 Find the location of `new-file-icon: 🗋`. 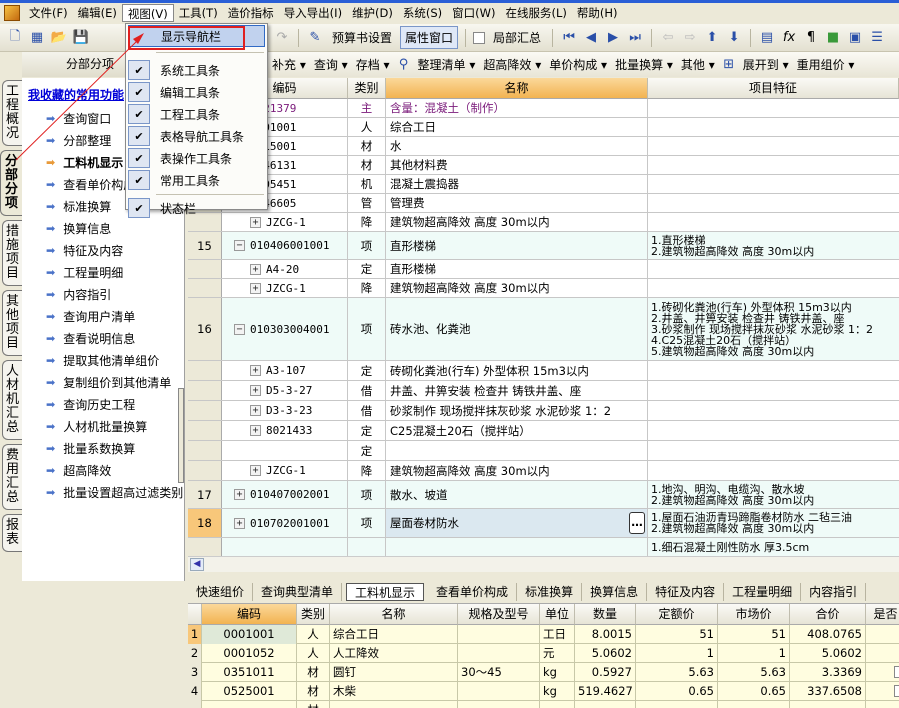

new-file-icon: 🗋 is located at coordinates (15, 38).